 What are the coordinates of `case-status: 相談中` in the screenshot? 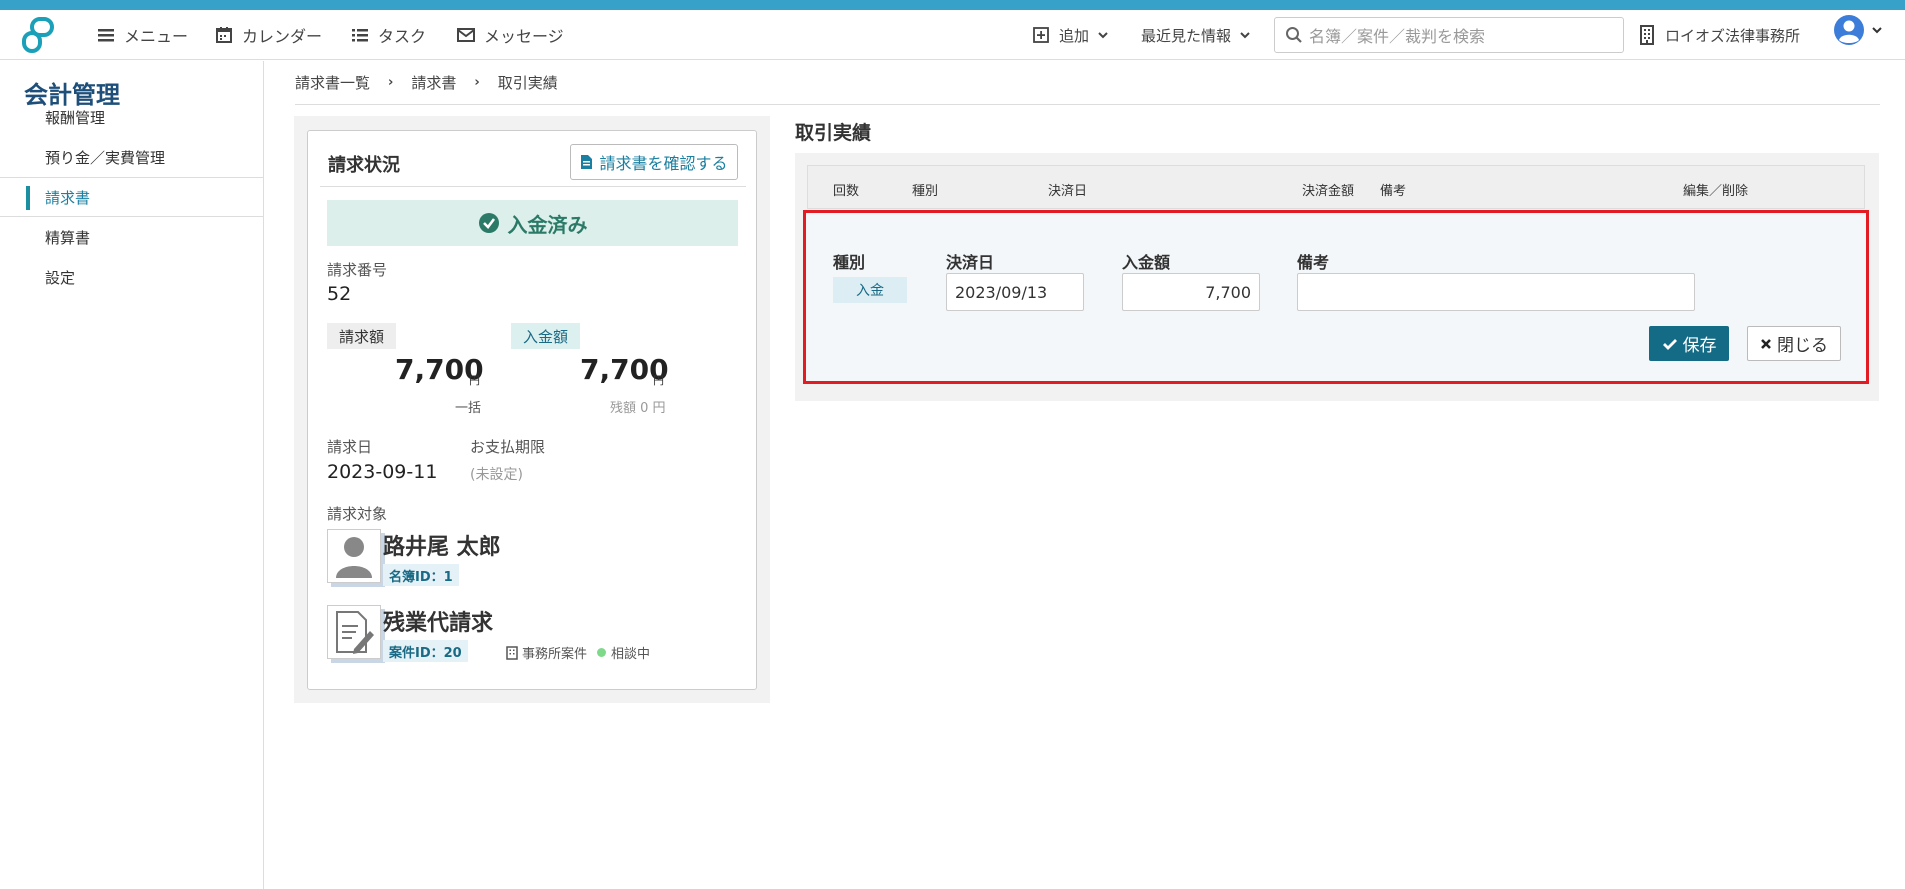 It's located at (631, 654).